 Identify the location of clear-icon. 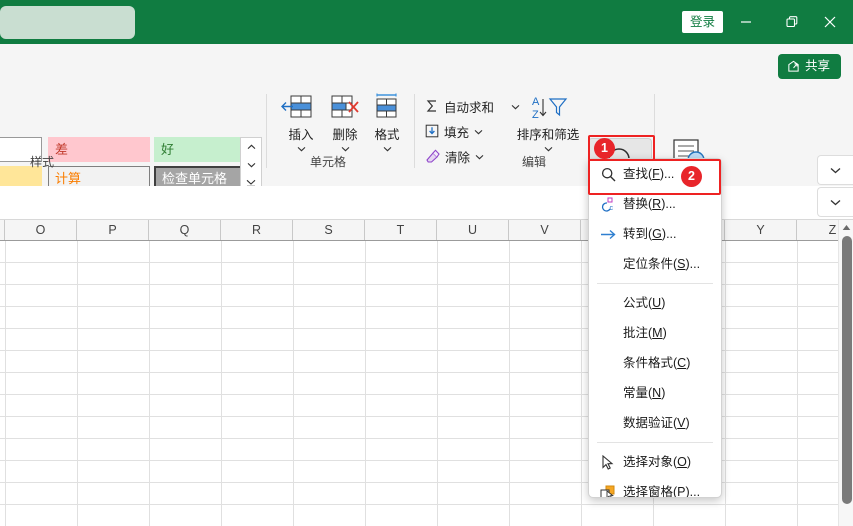
(433, 156).